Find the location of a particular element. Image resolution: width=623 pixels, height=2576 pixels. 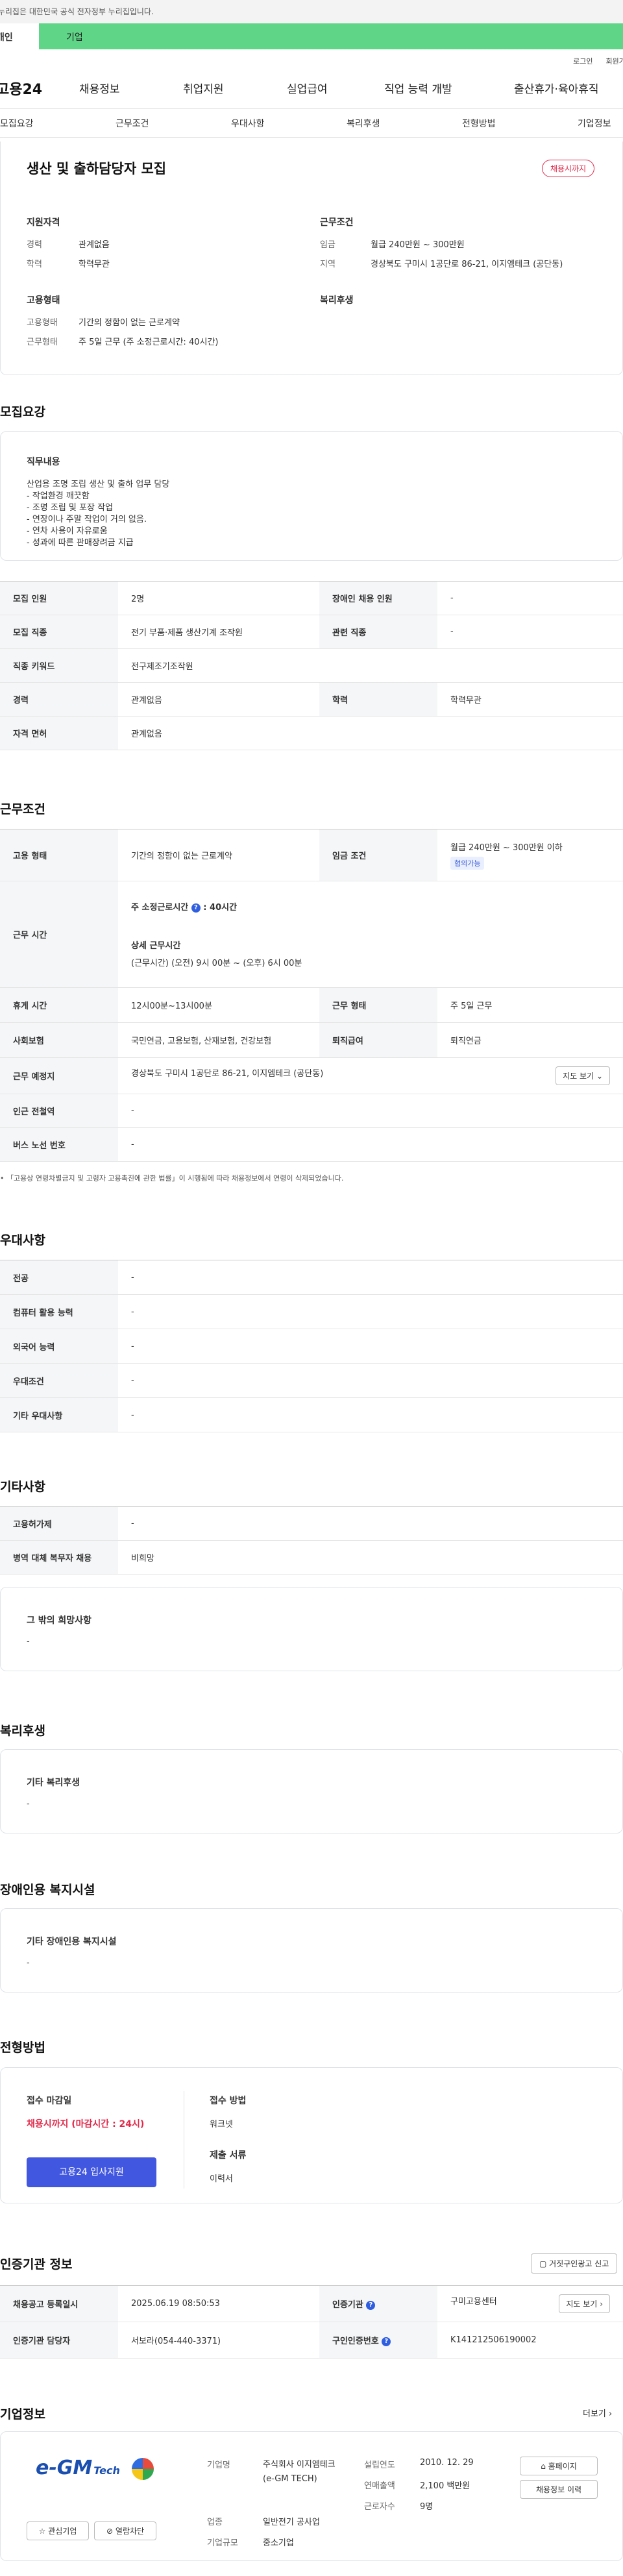

location-value: 경상북도 구미시 1공단로 86-21, 이지엠테크 (공단동) is located at coordinates (467, 264).